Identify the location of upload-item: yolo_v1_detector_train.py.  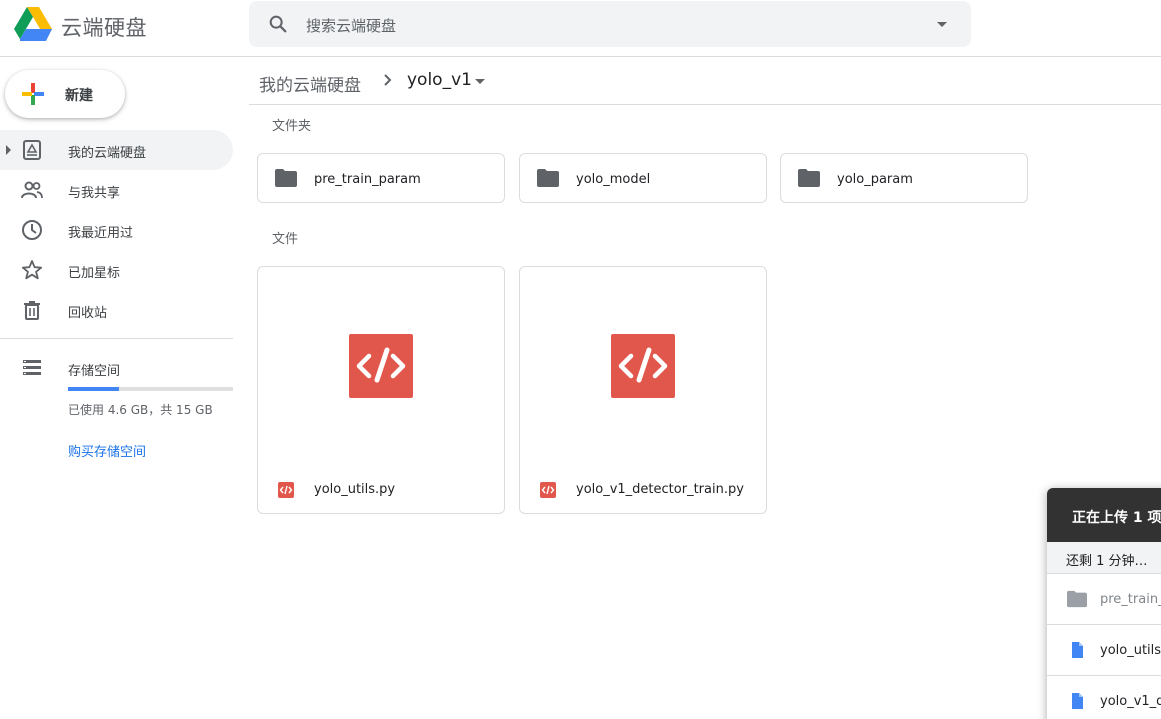
(1104, 697).